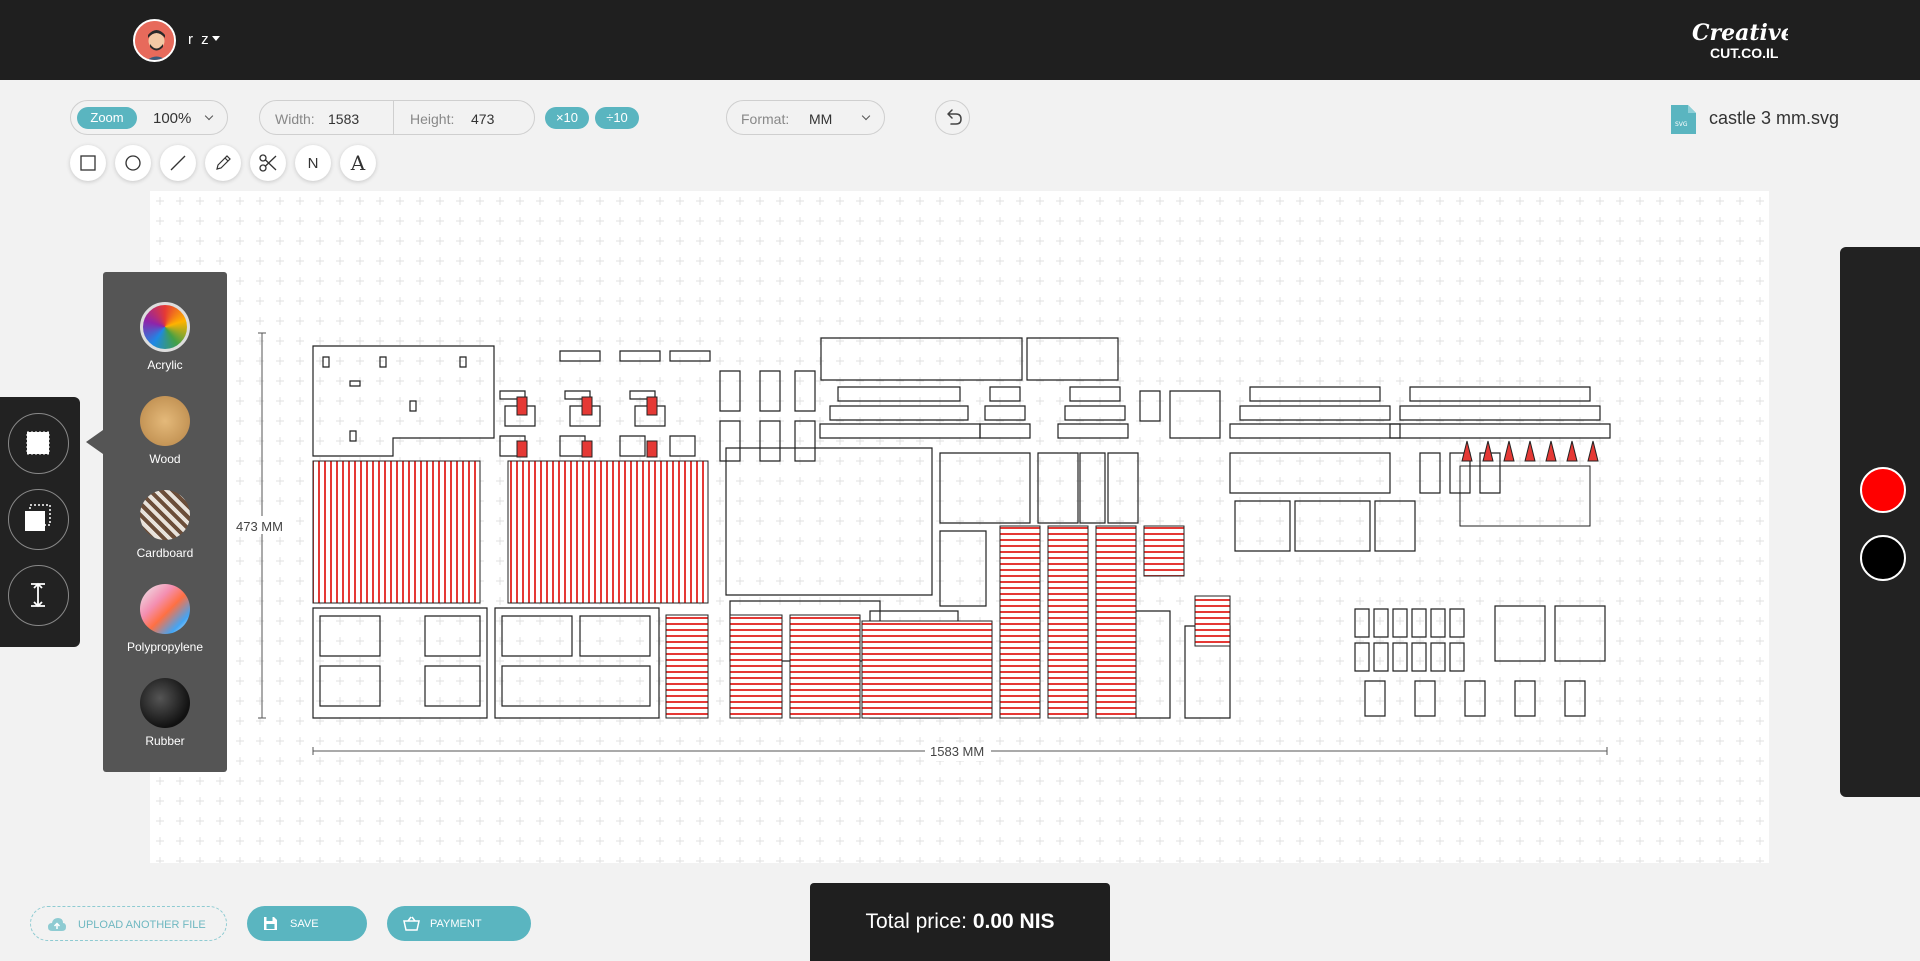  I want to click on upload-another-file-button: UPLOAD ANOTHER FILE, so click(128, 923).